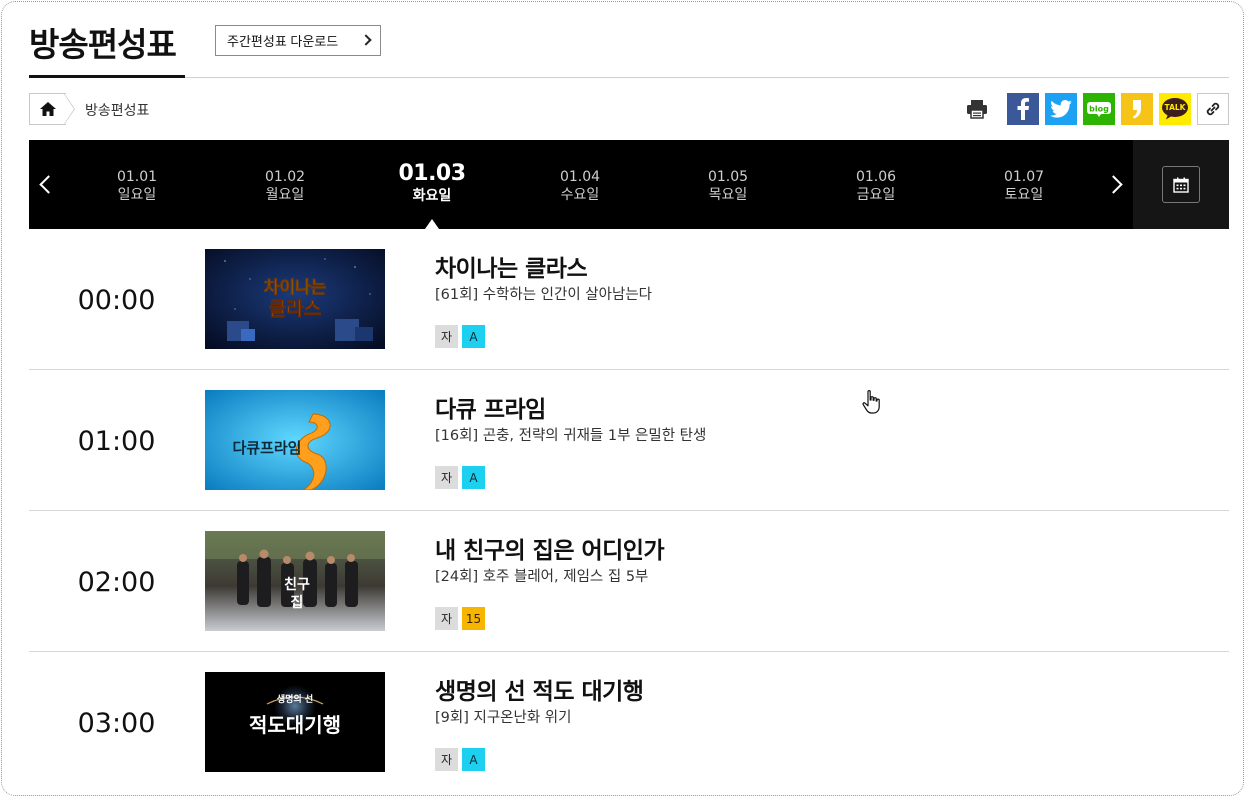 This screenshot has width=1245, height=797. I want to click on date-tab-date: 01.02, so click(285, 177).